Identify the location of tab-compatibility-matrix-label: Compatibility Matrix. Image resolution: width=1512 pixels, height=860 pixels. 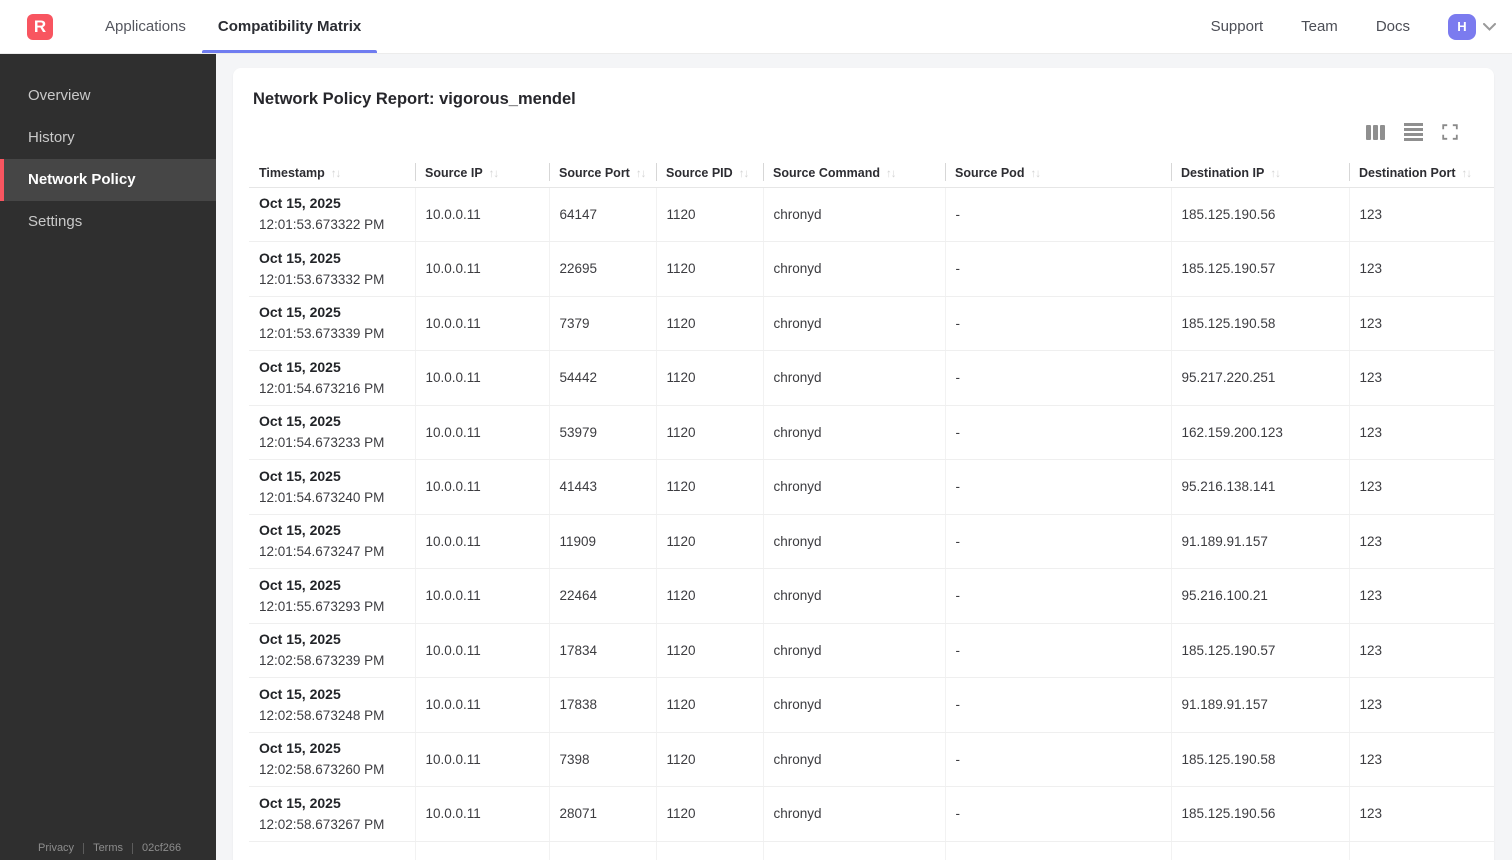
(289, 26).